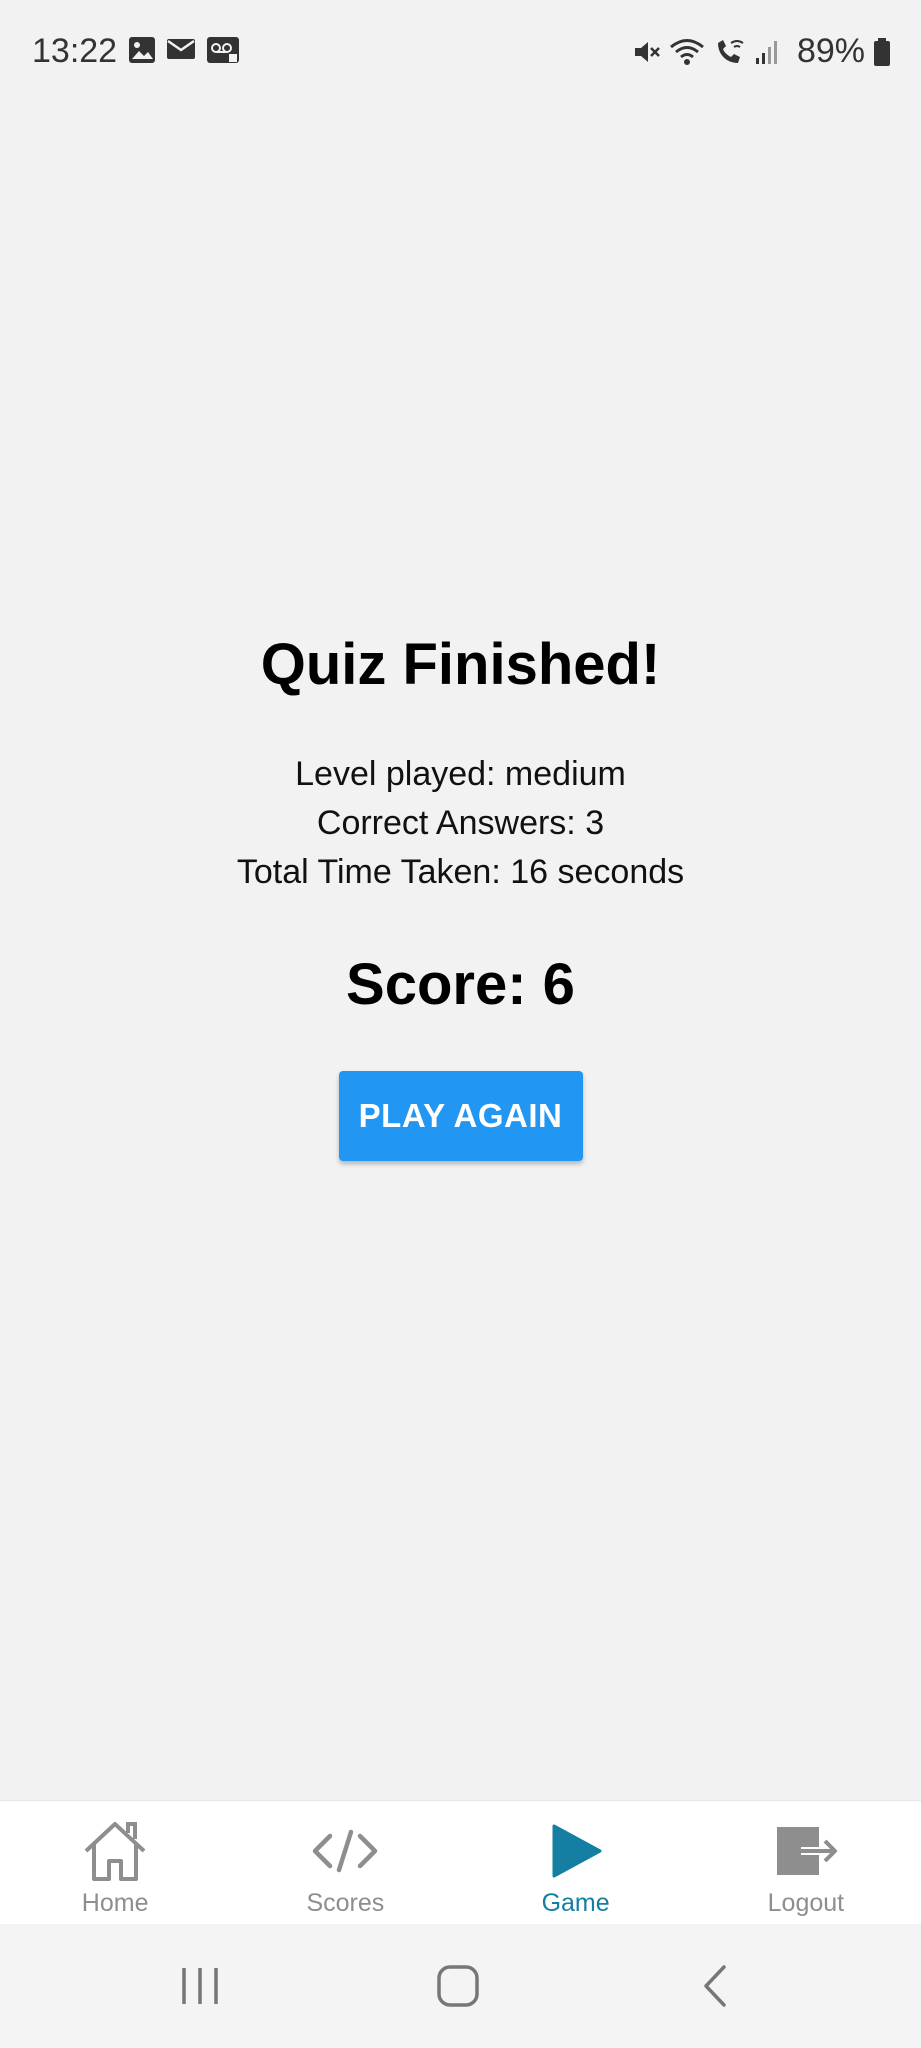 The width and height of the screenshot is (921, 2048). I want to click on quiz-title: Quiz Finished!, so click(460, 664).